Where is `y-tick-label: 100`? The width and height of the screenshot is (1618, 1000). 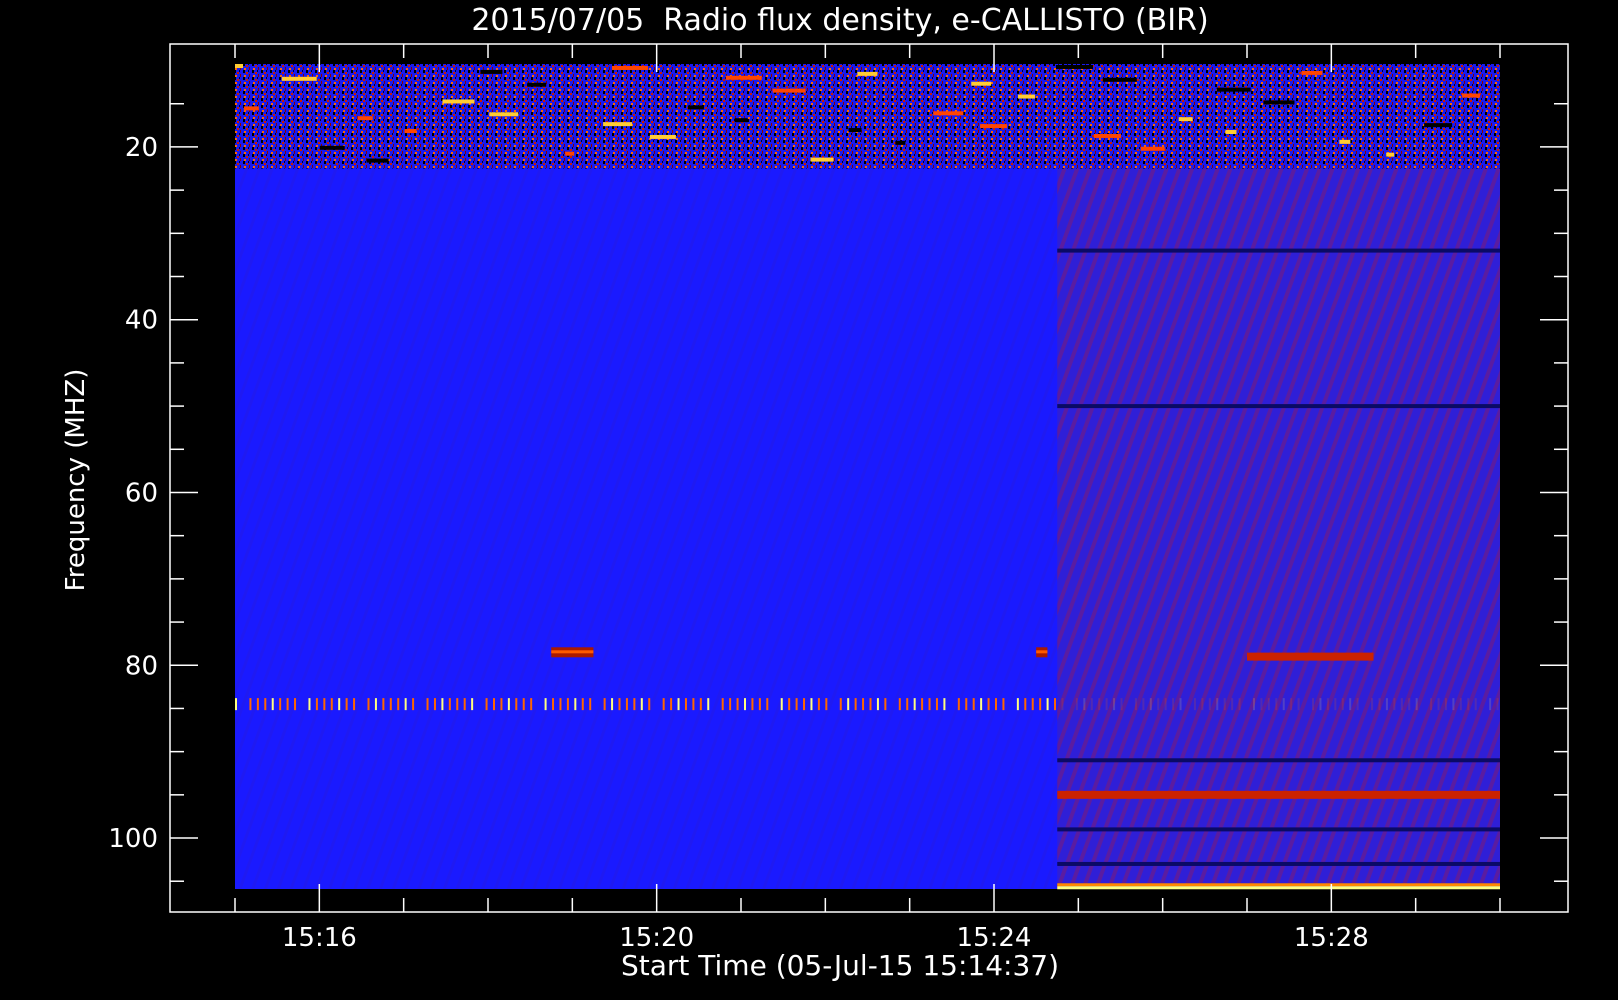
y-tick-label: 100 is located at coordinates (133, 839).